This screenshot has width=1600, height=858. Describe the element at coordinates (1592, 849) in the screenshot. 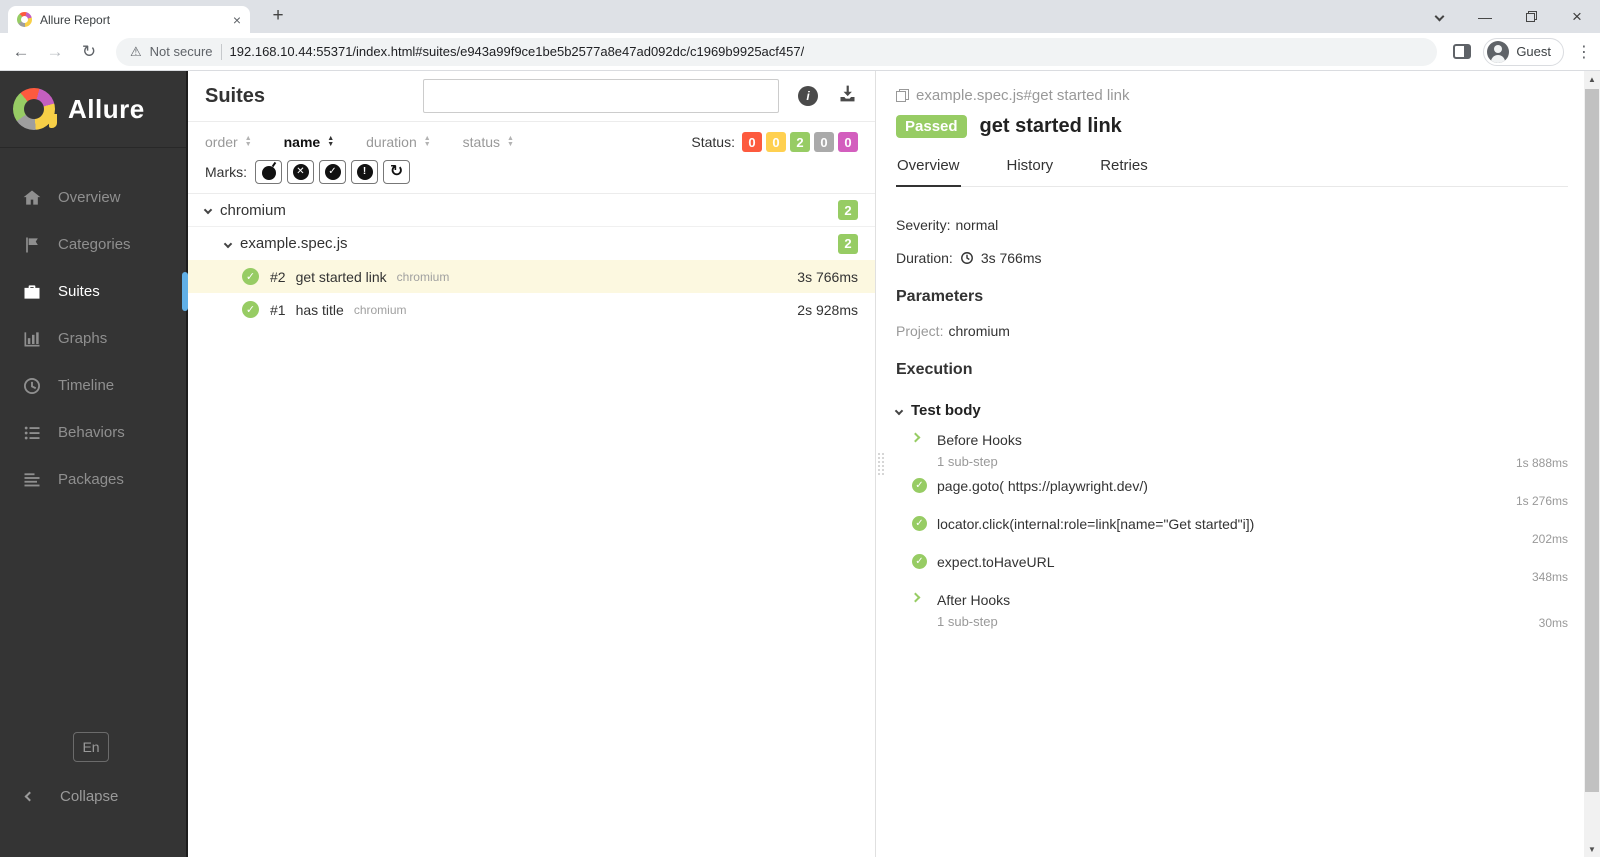

I see `scroll-down-icon: ▼` at that location.